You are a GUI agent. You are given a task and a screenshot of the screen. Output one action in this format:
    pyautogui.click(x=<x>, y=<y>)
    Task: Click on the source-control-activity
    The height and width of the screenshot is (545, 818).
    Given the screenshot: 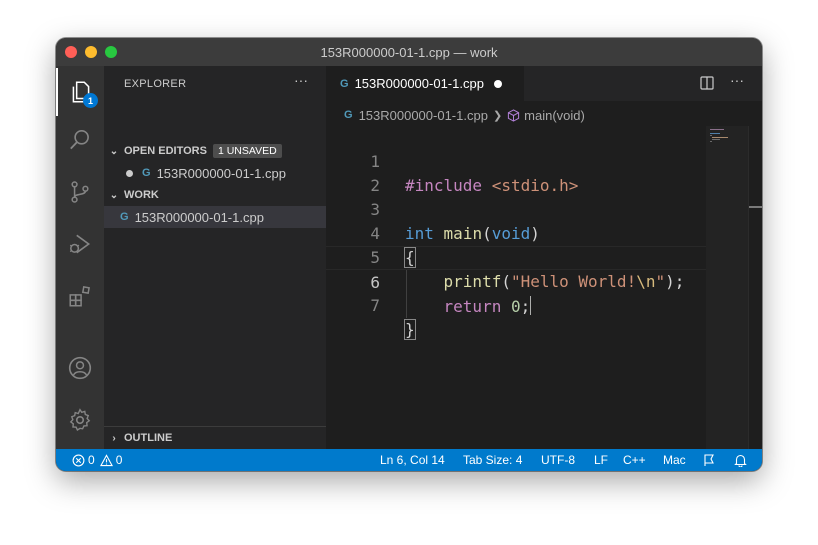 What is the action you would take?
    pyautogui.click(x=80, y=192)
    